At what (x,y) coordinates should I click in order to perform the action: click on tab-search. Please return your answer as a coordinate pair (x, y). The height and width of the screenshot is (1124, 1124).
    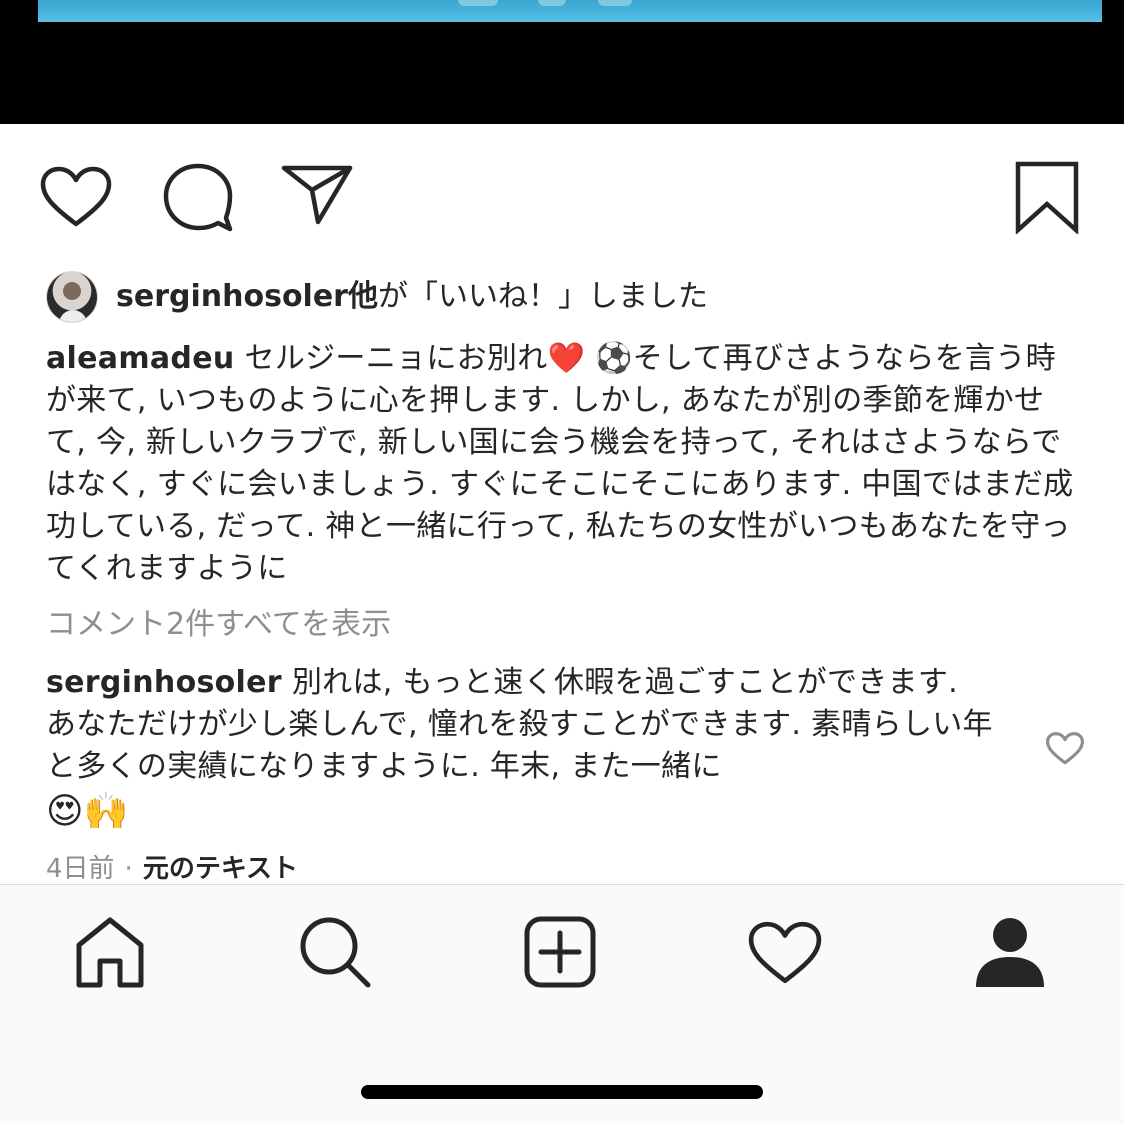
    Looking at the image, I should click on (335, 954).